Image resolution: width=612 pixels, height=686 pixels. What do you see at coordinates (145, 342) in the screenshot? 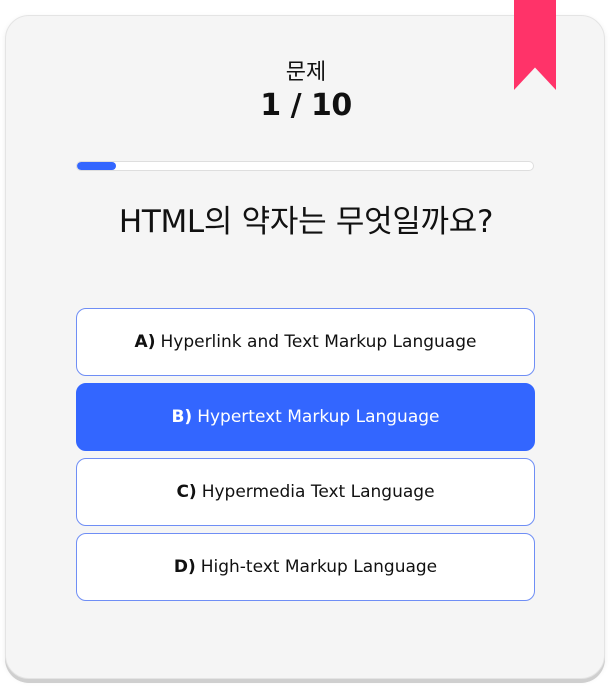
I see `option-a-letter: A)` at bounding box center [145, 342].